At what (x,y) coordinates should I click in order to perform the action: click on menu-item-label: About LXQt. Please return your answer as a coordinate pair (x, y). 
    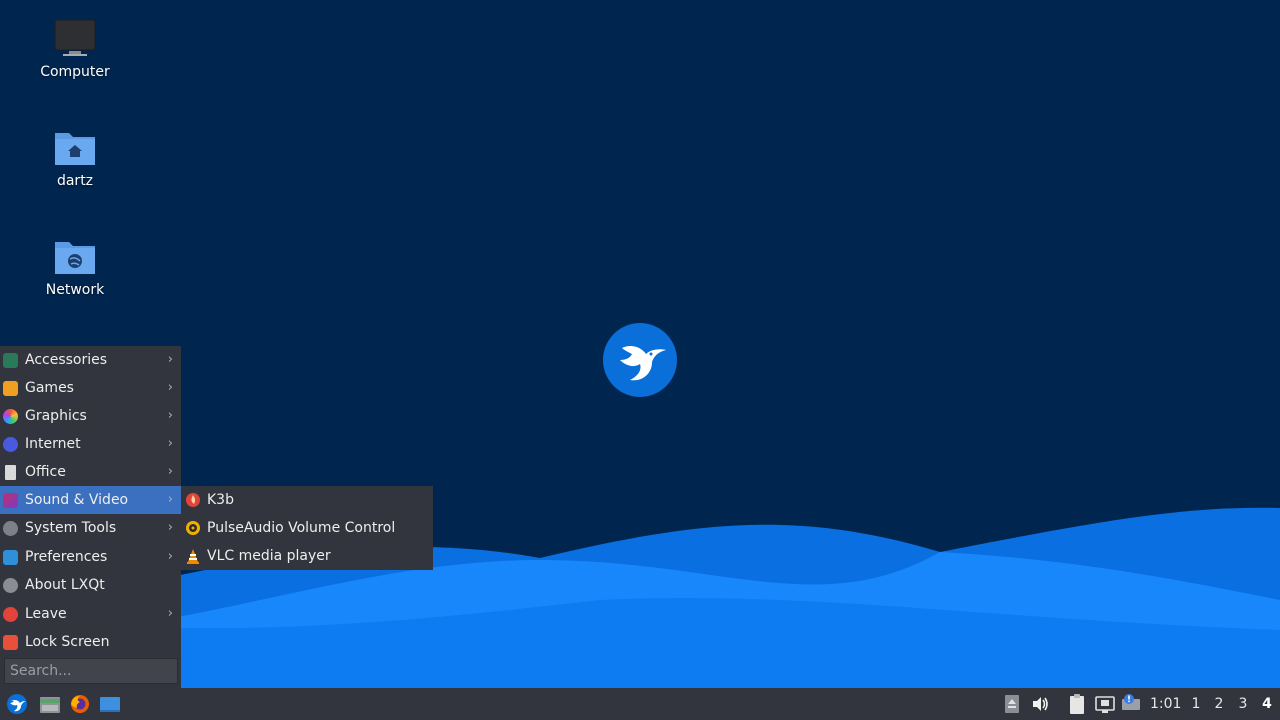
    Looking at the image, I should click on (65, 585).